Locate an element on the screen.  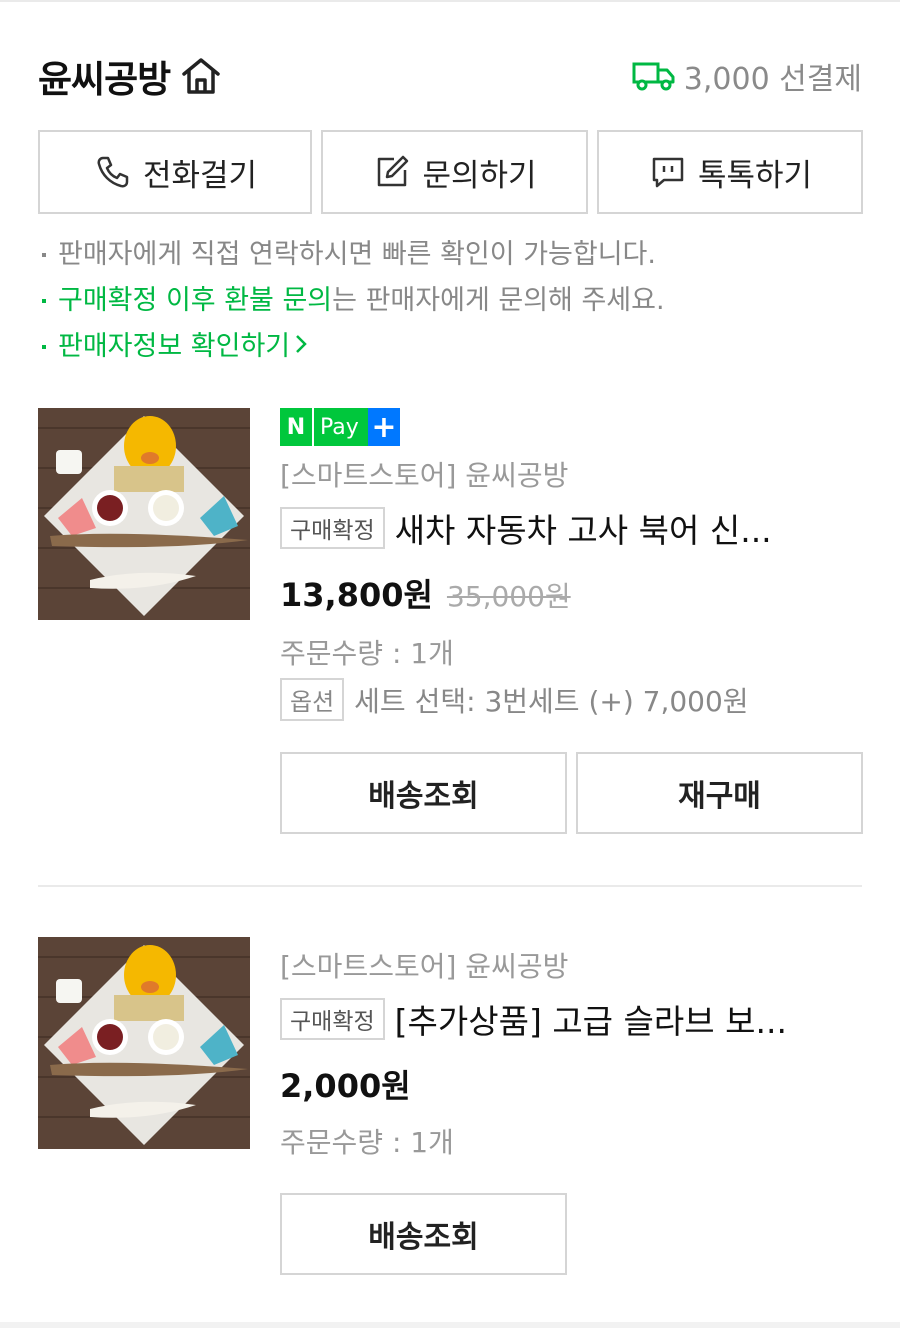
store-link: 윤씨공방 is located at coordinates (131, 76).